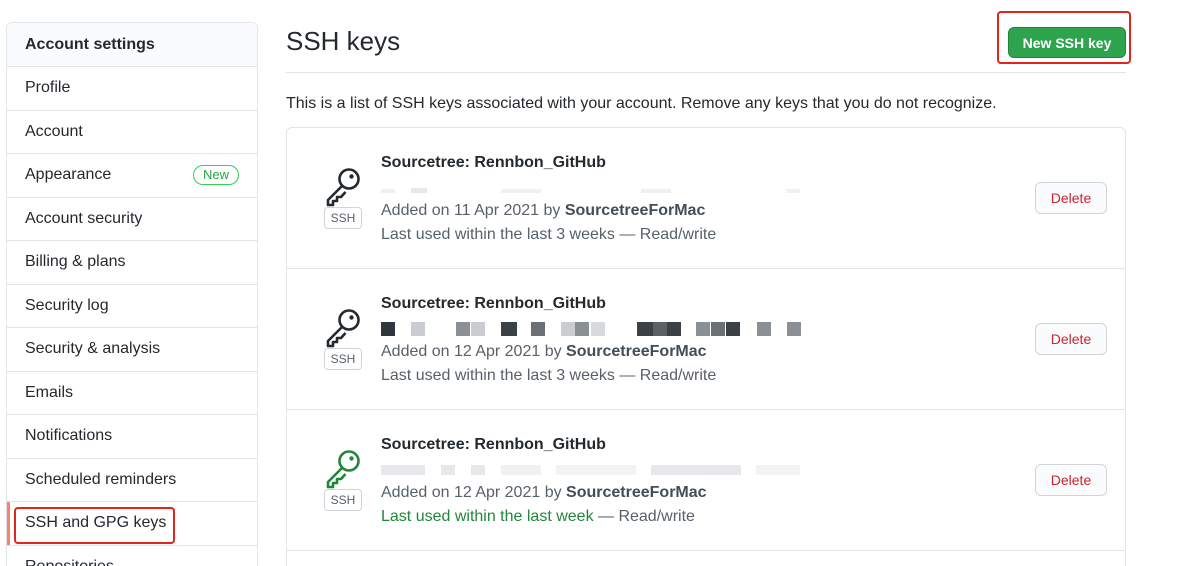 The height and width of the screenshot is (566, 1200). I want to click on key-added-info: Added on 11 Apr 2021 by SourcetreeForMac, so click(543, 211).